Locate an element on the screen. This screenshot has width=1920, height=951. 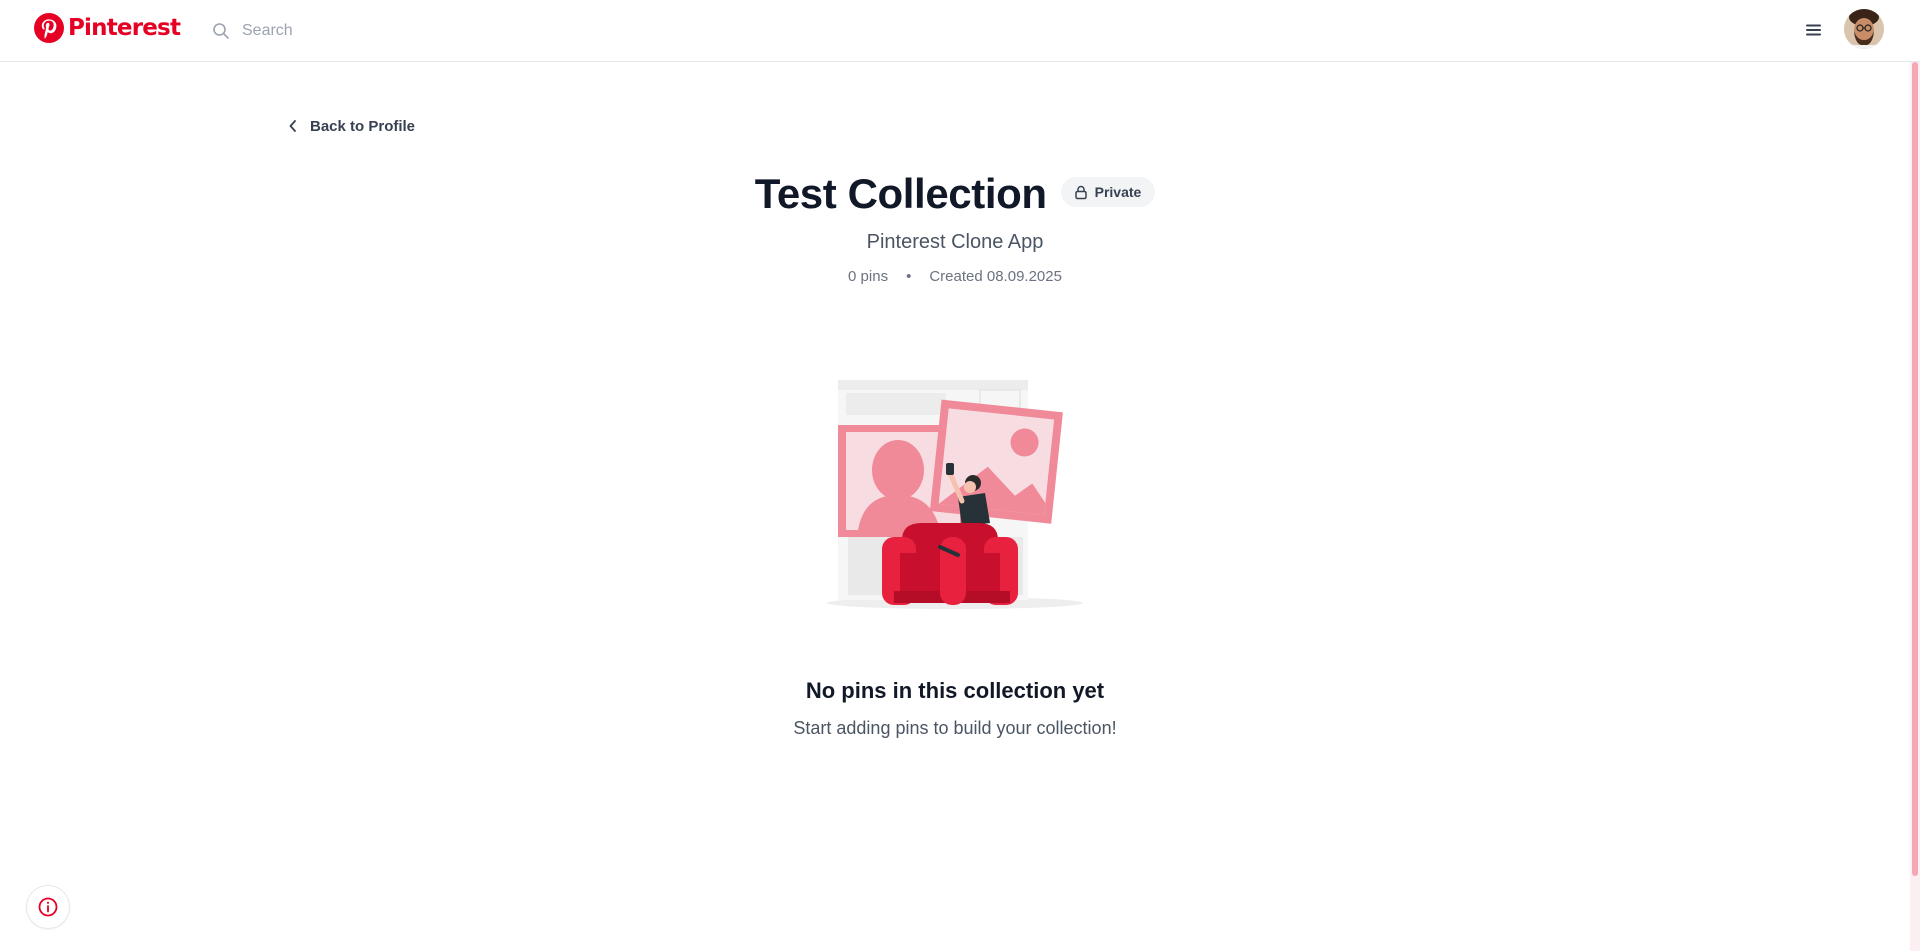
collection-header: Test Collection Private is located at coordinates (955, 194).